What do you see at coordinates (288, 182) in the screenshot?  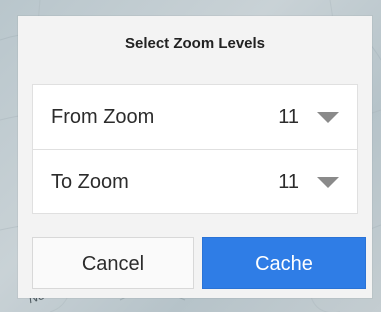 I see `to-zoom-value: 11` at bounding box center [288, 182].